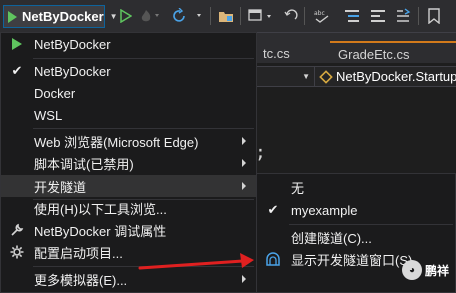  I want to click on menu-item-label: 显示开发隧道窗口(S), so click(352, 260).